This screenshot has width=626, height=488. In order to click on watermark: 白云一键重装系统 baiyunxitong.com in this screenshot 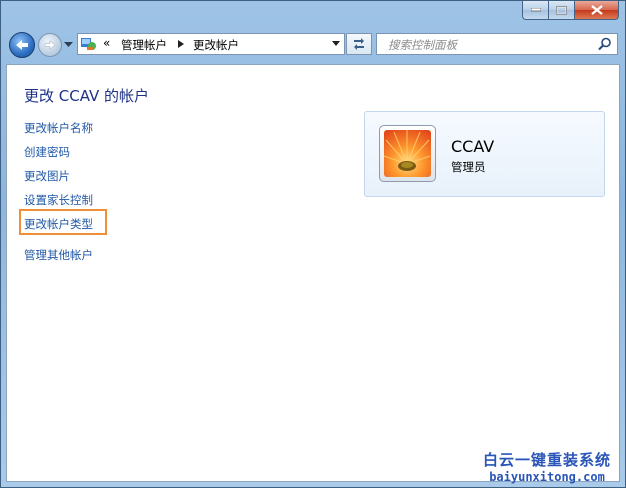, I will do `click(547, 466)`.